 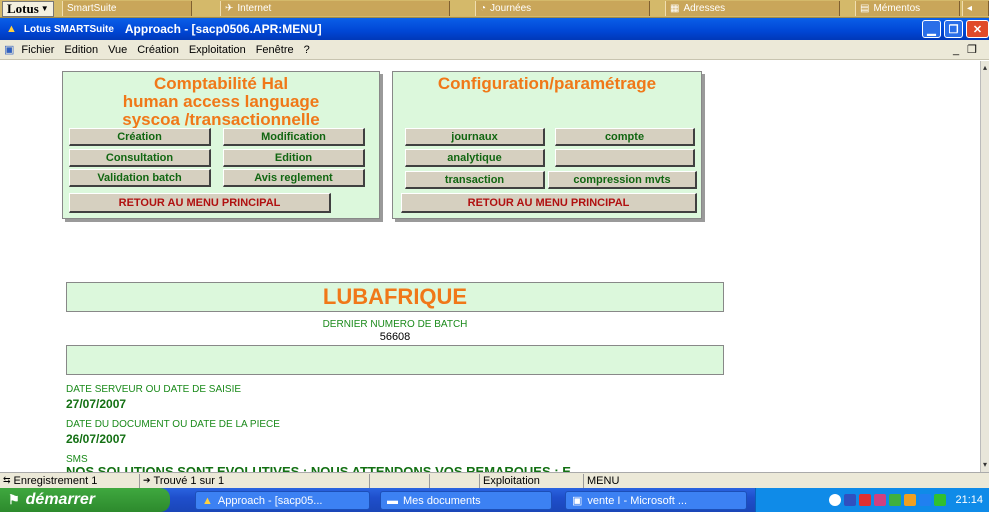 I want to click on tray-network-icon, so click(x=850, y=500).